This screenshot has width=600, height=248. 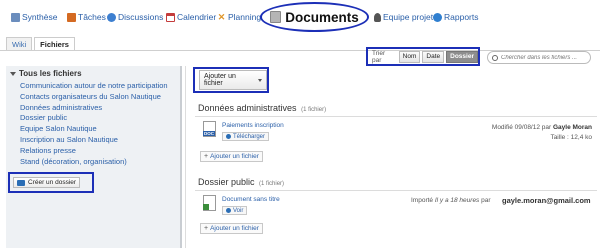 What do you see at coordinates (322, 17) in the screenshot?
I see `nav-label: Documents` at bounding box center [322, 17].